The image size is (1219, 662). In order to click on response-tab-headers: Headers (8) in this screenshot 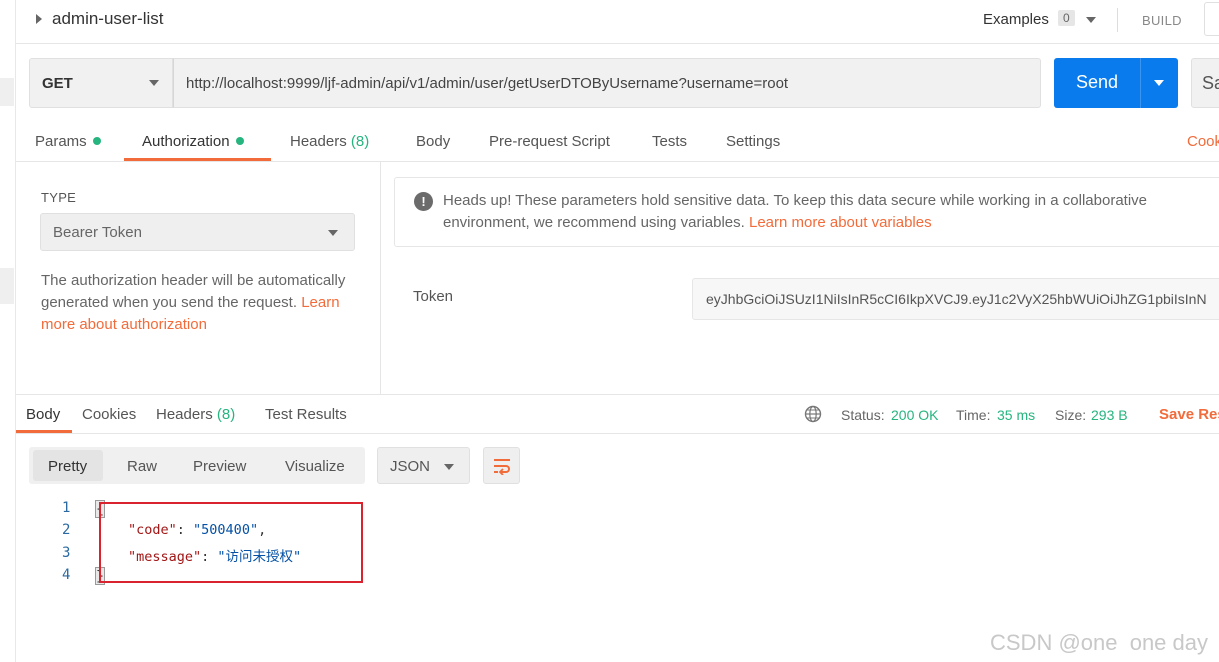, I will do `click(195, 414)`.